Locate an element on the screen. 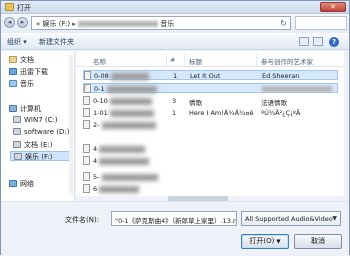 This screenshot has height=256, width=350. new-folder-button: 新建文件夹 is located at coordinates (56, 42).